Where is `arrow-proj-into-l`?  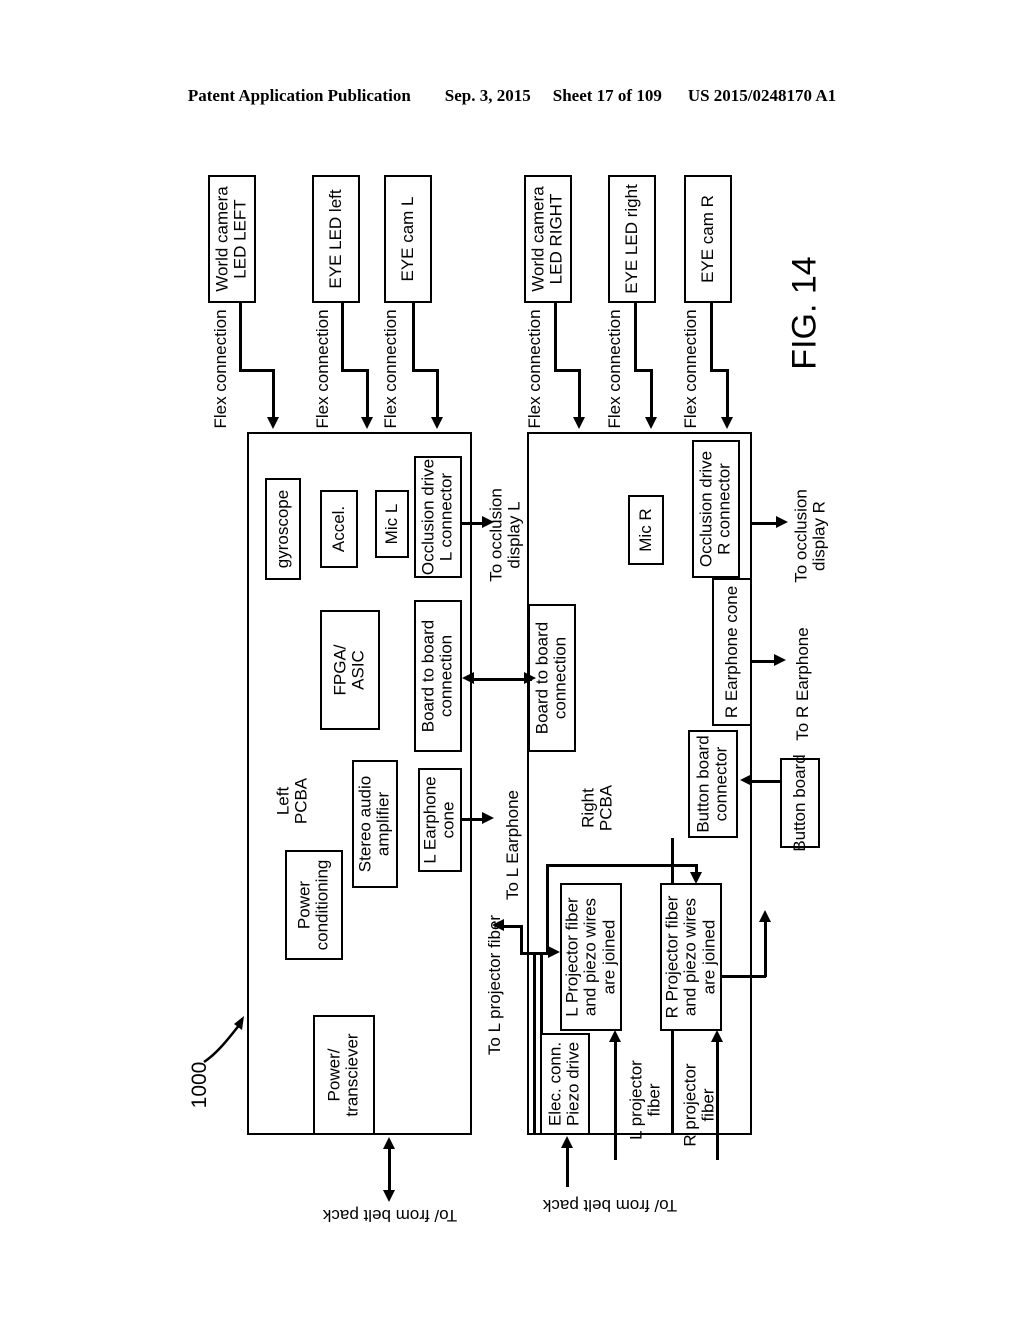 arrow-proj-into-l is located at coordinates (554, 952).